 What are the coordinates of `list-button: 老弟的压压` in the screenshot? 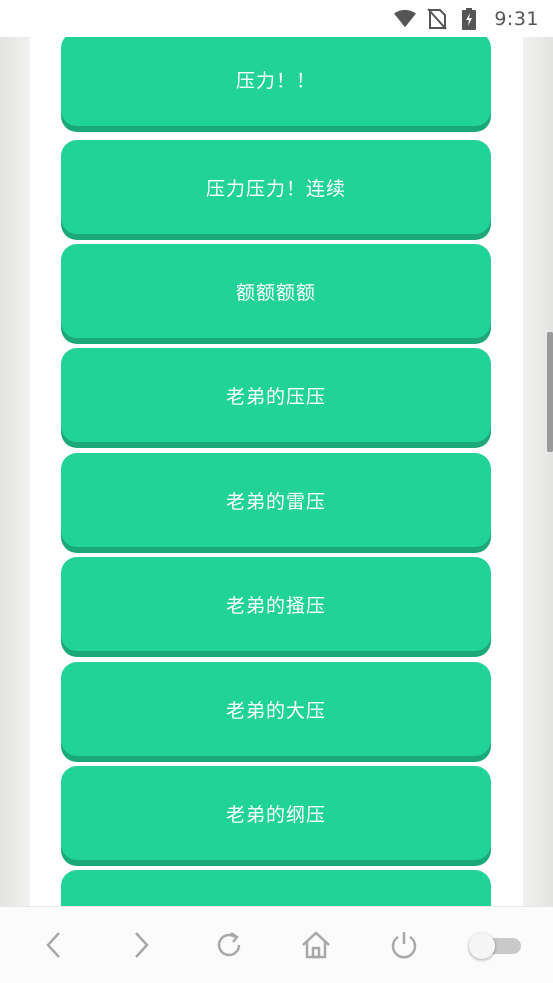 It's located at (276, 395).